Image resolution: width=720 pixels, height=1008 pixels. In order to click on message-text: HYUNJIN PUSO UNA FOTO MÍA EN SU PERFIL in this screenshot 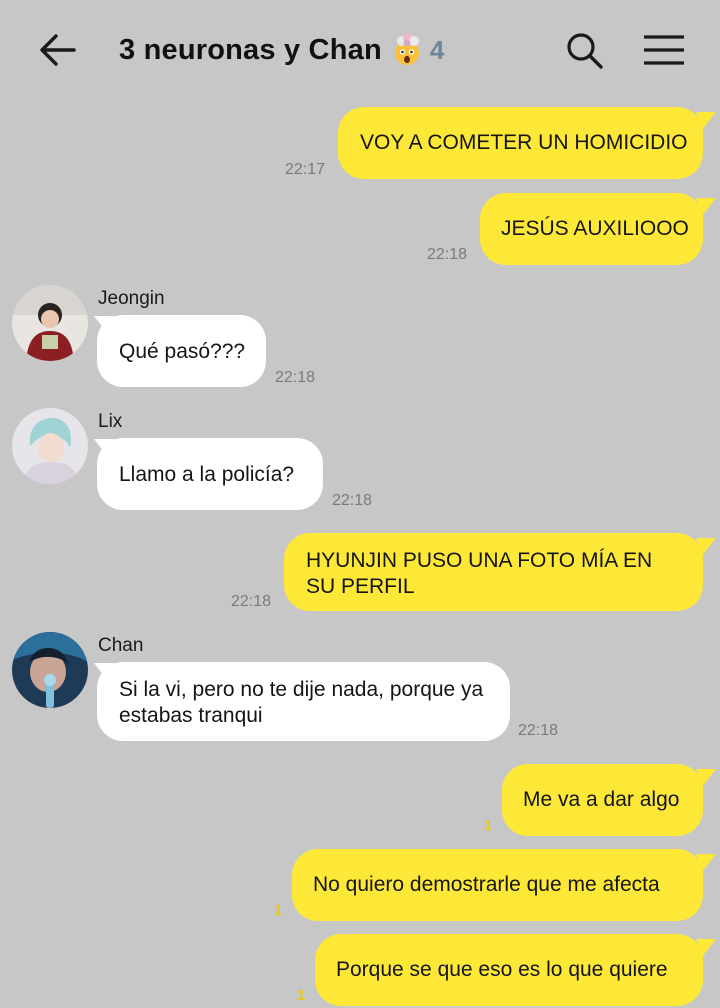, I will do `click(479, 573)`.